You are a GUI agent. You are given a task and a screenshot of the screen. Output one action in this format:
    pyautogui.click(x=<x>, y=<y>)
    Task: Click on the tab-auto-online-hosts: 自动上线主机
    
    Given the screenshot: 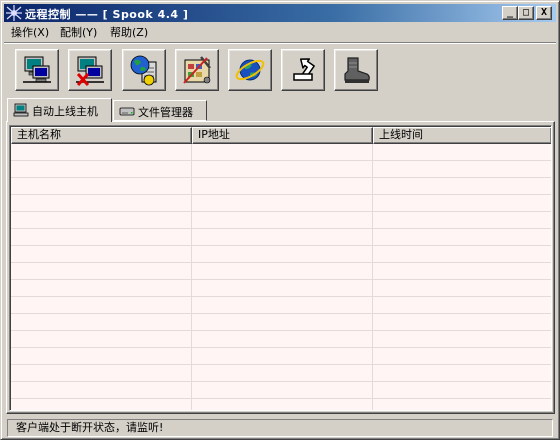 What is the action you would take?
    pyautogui.click(x=59, y=110)
    